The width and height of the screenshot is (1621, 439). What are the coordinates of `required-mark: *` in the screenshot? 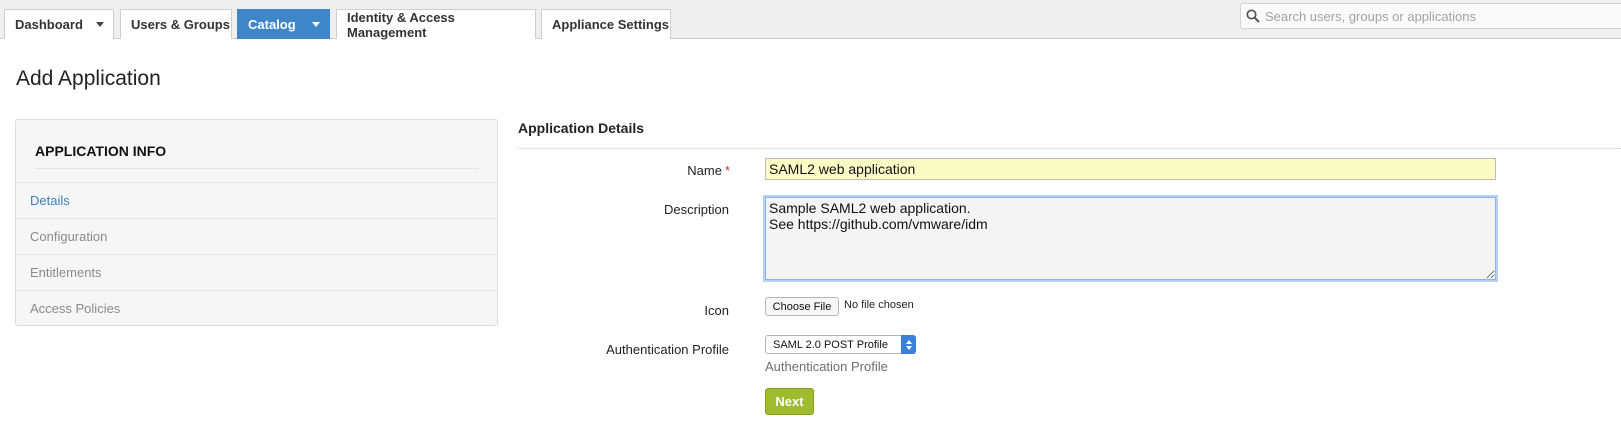 It's located at (727, 170).